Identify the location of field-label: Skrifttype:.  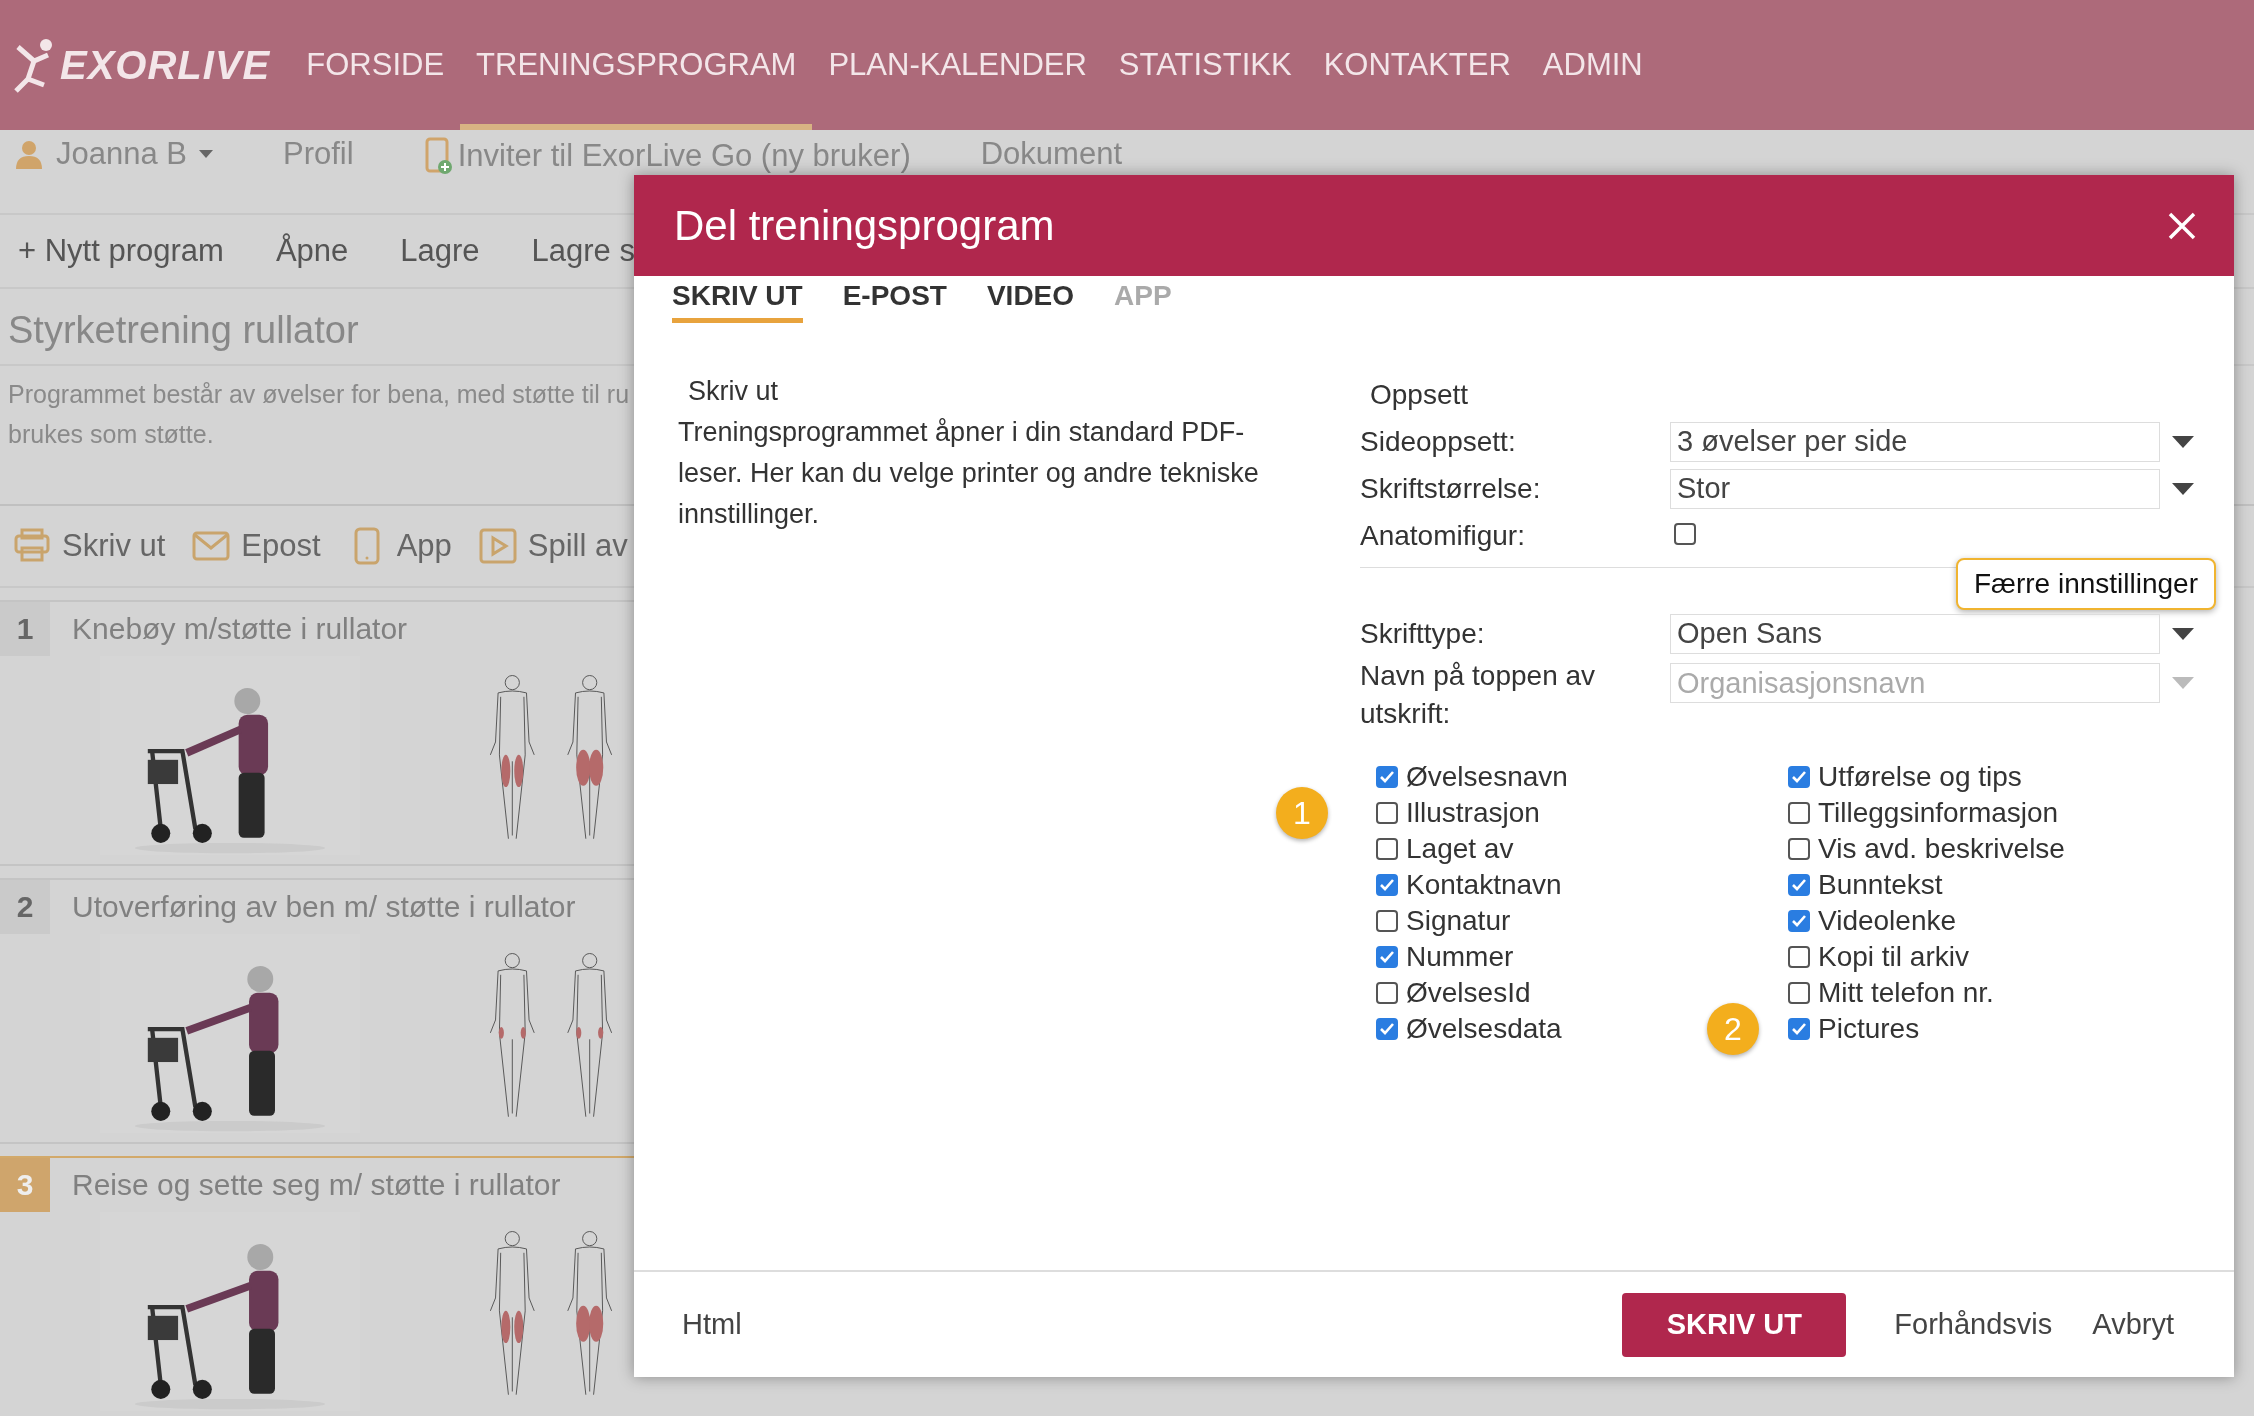
(1423, 633).